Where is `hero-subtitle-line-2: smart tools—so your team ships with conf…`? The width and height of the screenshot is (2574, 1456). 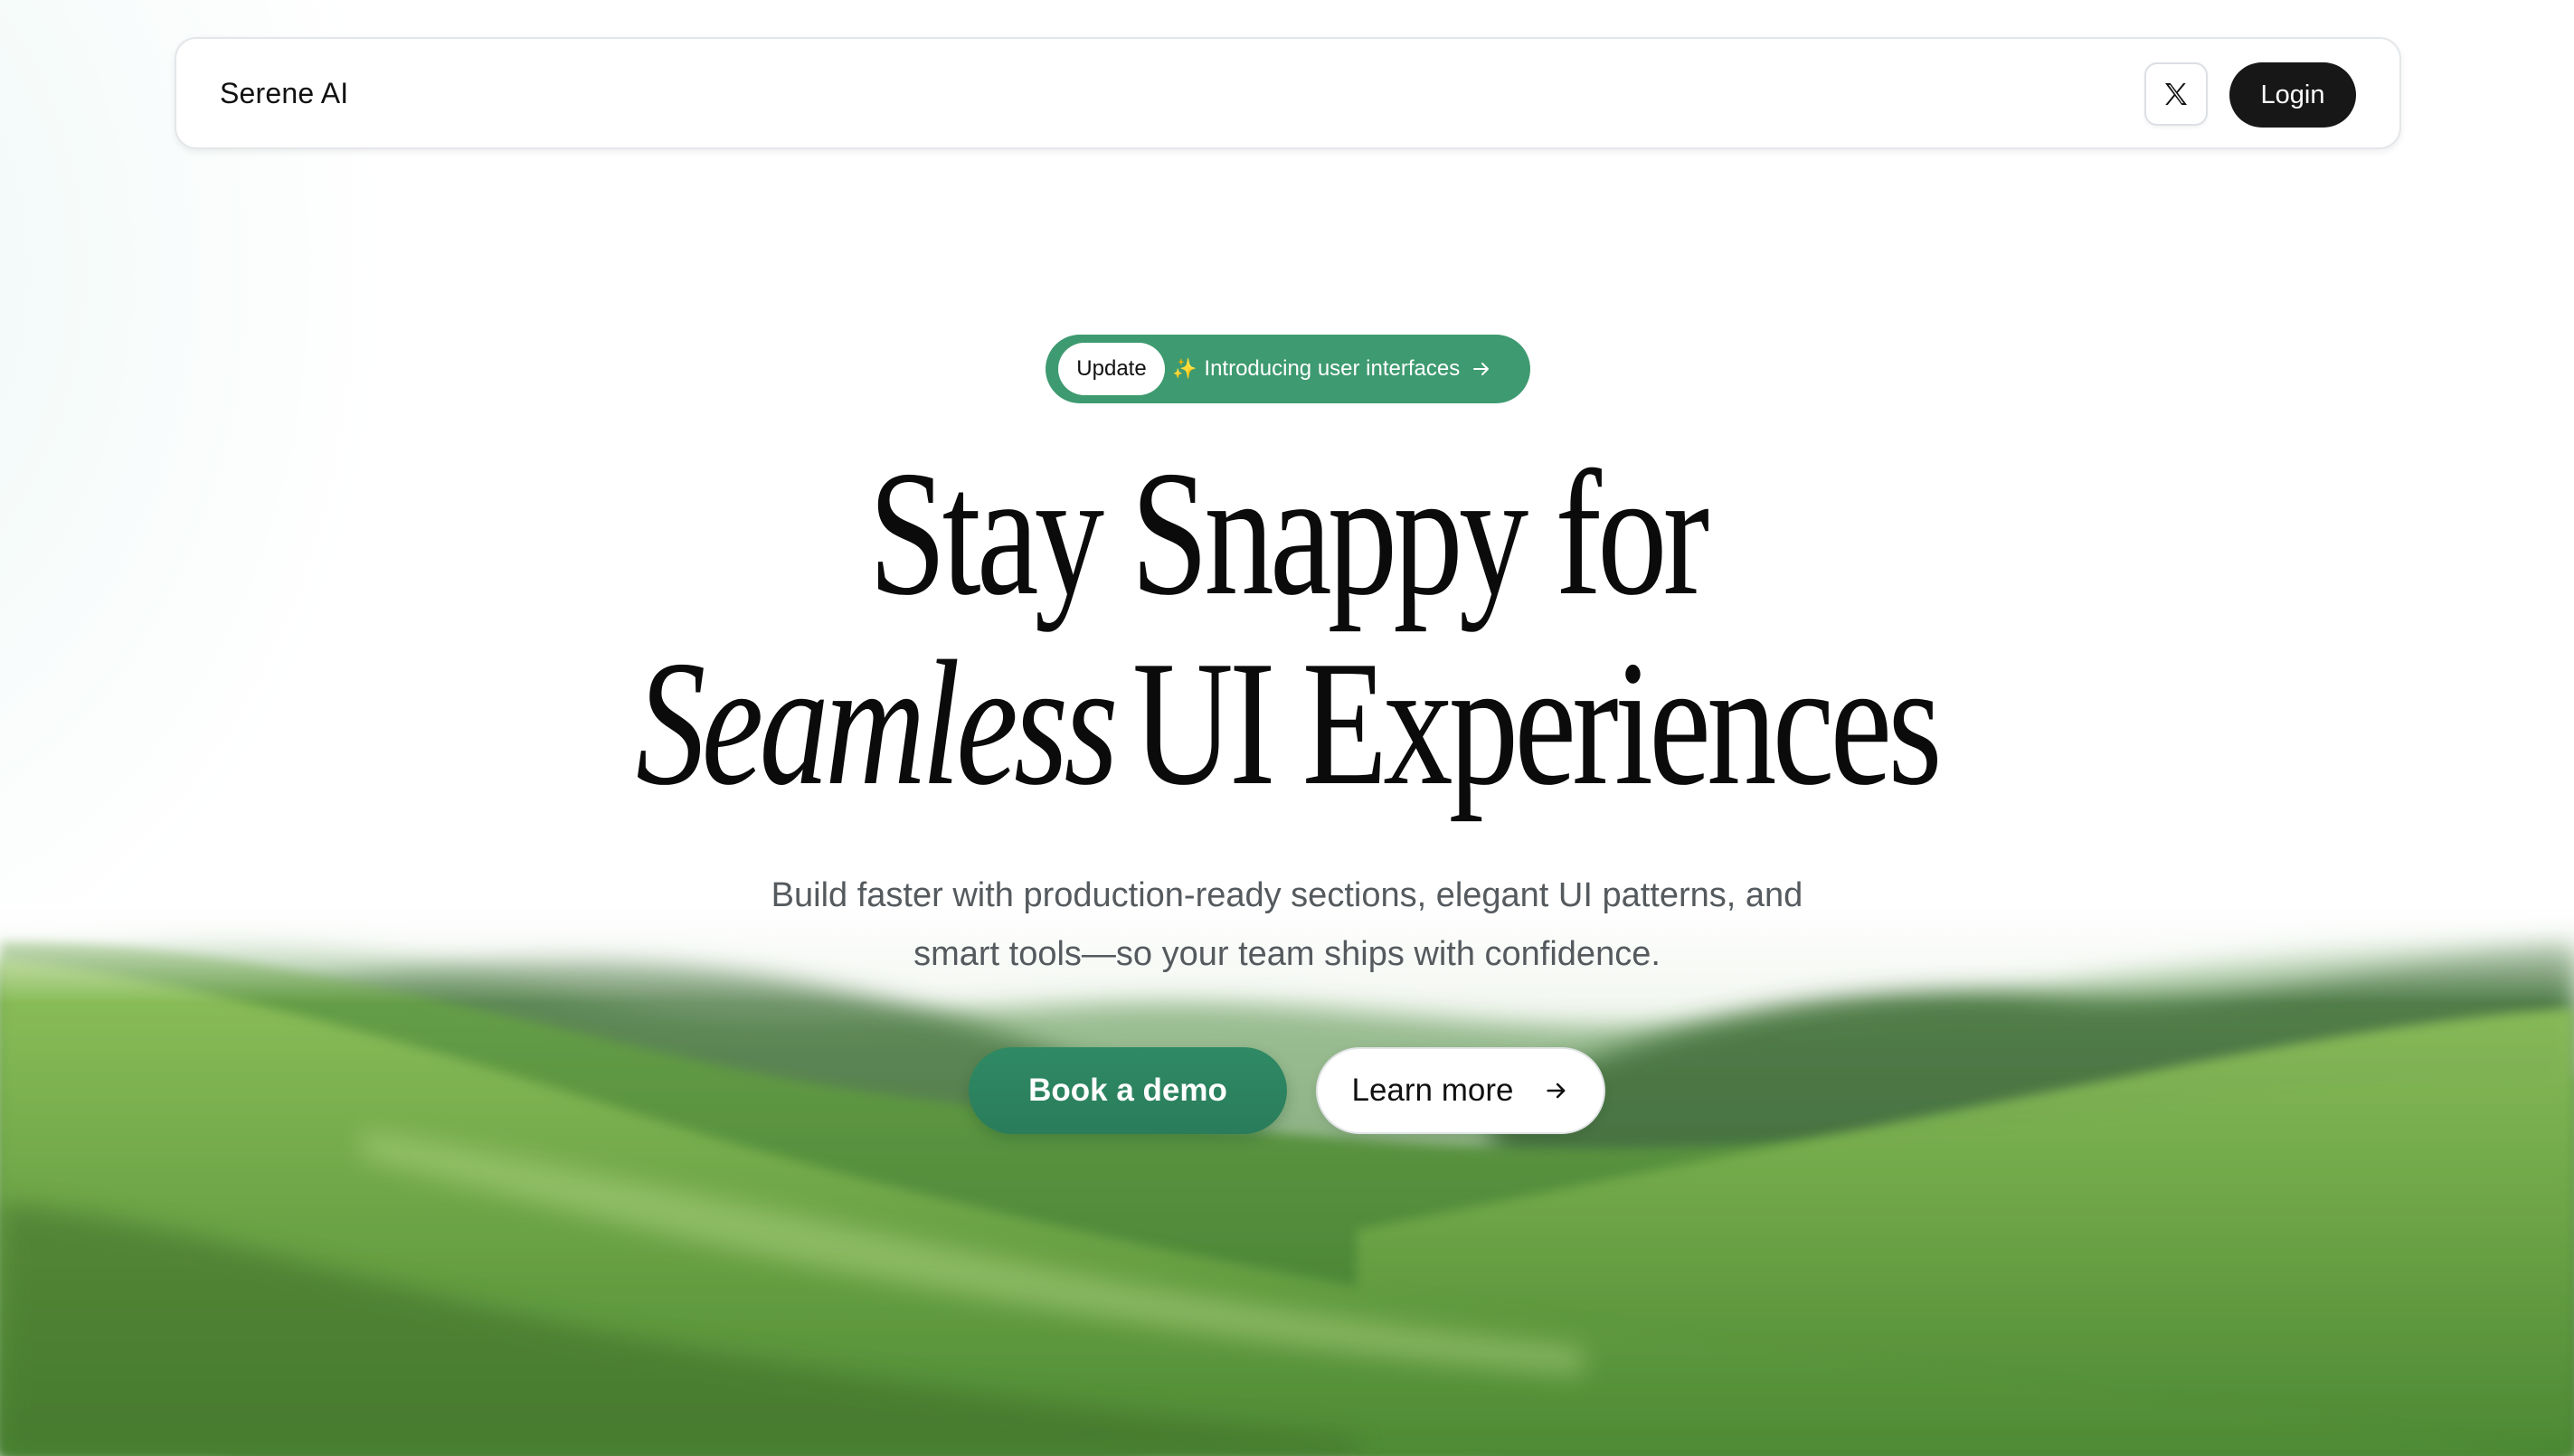
hero-subtitle-line-2: smart tools—so your team ships with conf… is located at coordinates (1287, 954).